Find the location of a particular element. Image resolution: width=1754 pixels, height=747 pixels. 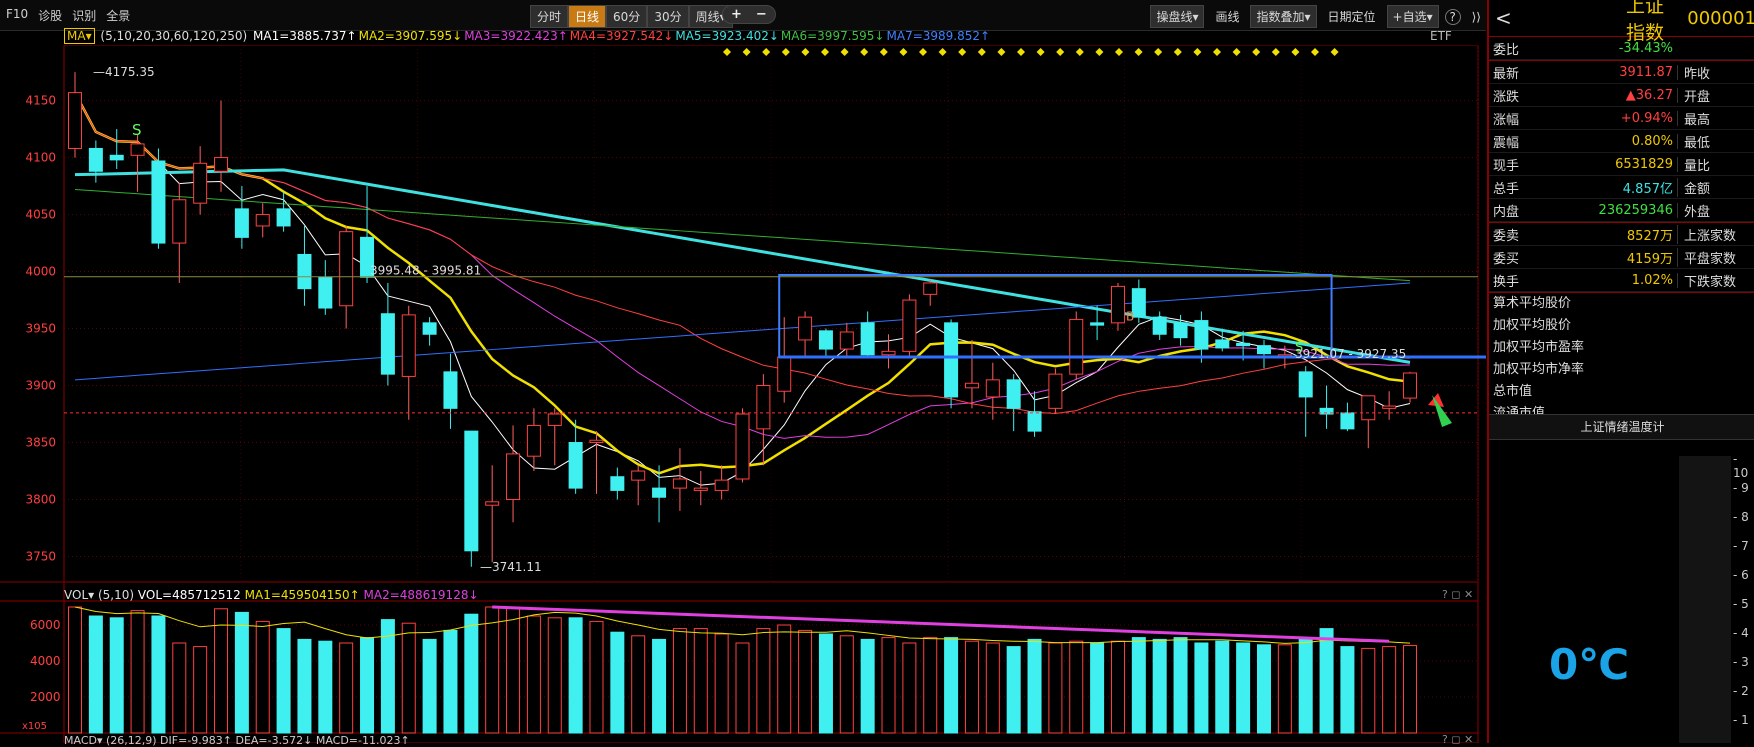

date-locate-button: 日期定位 is located at coordinates (1352, 16).